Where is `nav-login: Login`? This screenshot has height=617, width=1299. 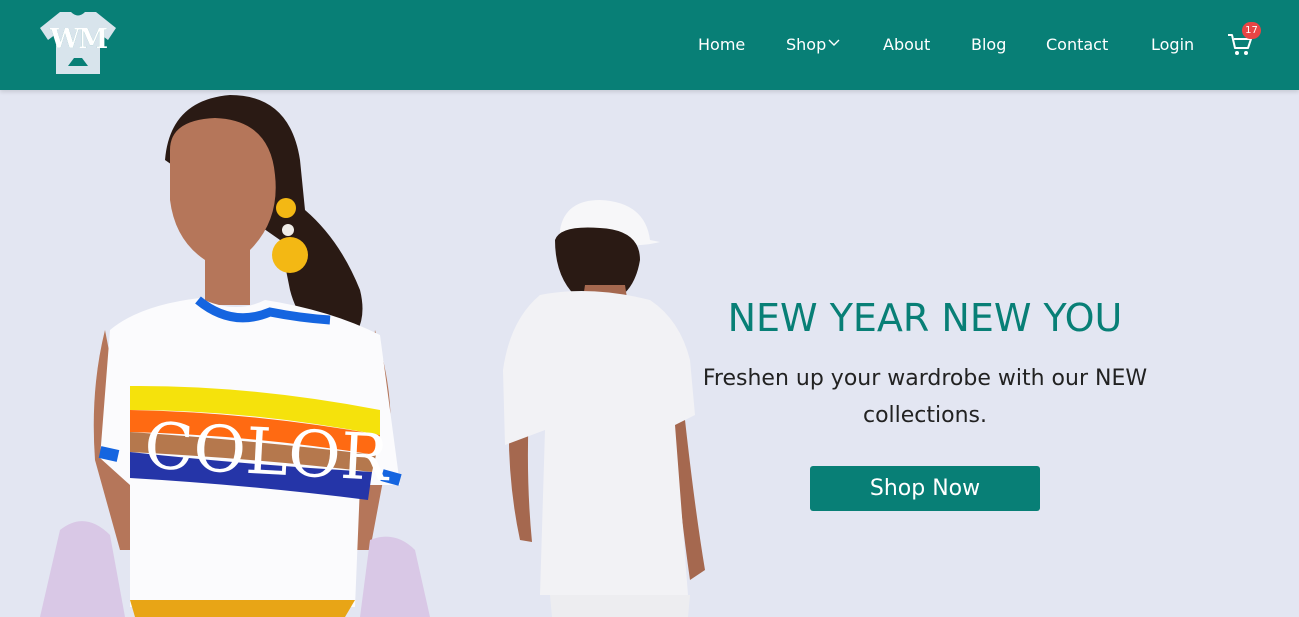 nav-login: Login is located at coordinates (1172, 45).